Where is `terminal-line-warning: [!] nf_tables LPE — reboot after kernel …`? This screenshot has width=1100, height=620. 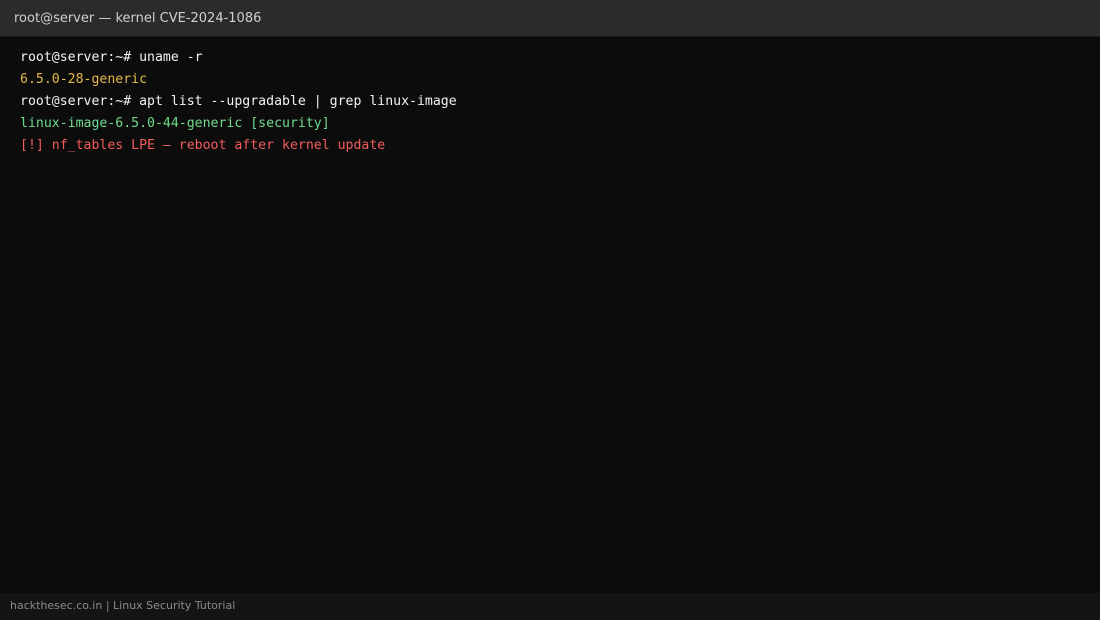 terminal-line-warning: [!] nf_tables LPE — reboot after kernel … is located at coordinates (203, 145).